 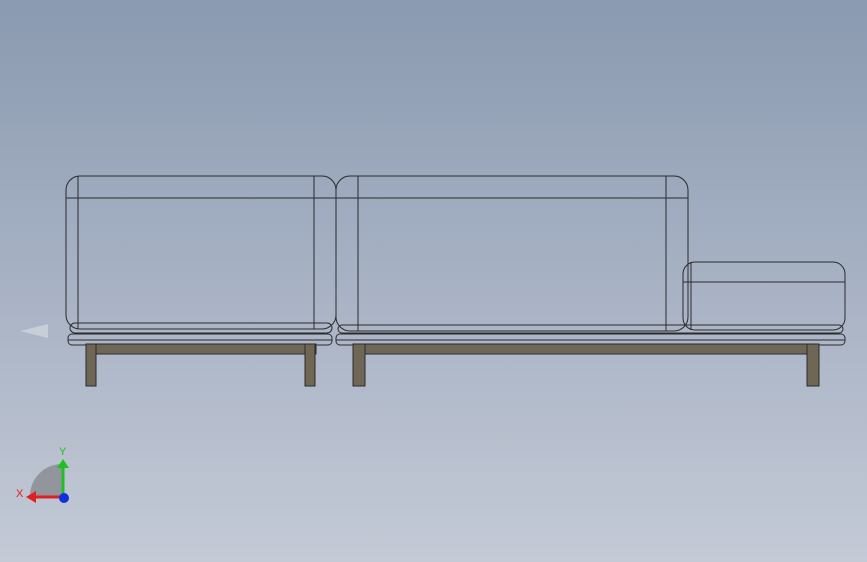 I want to click on left-arrow-icon, so click(x=34, y=331).